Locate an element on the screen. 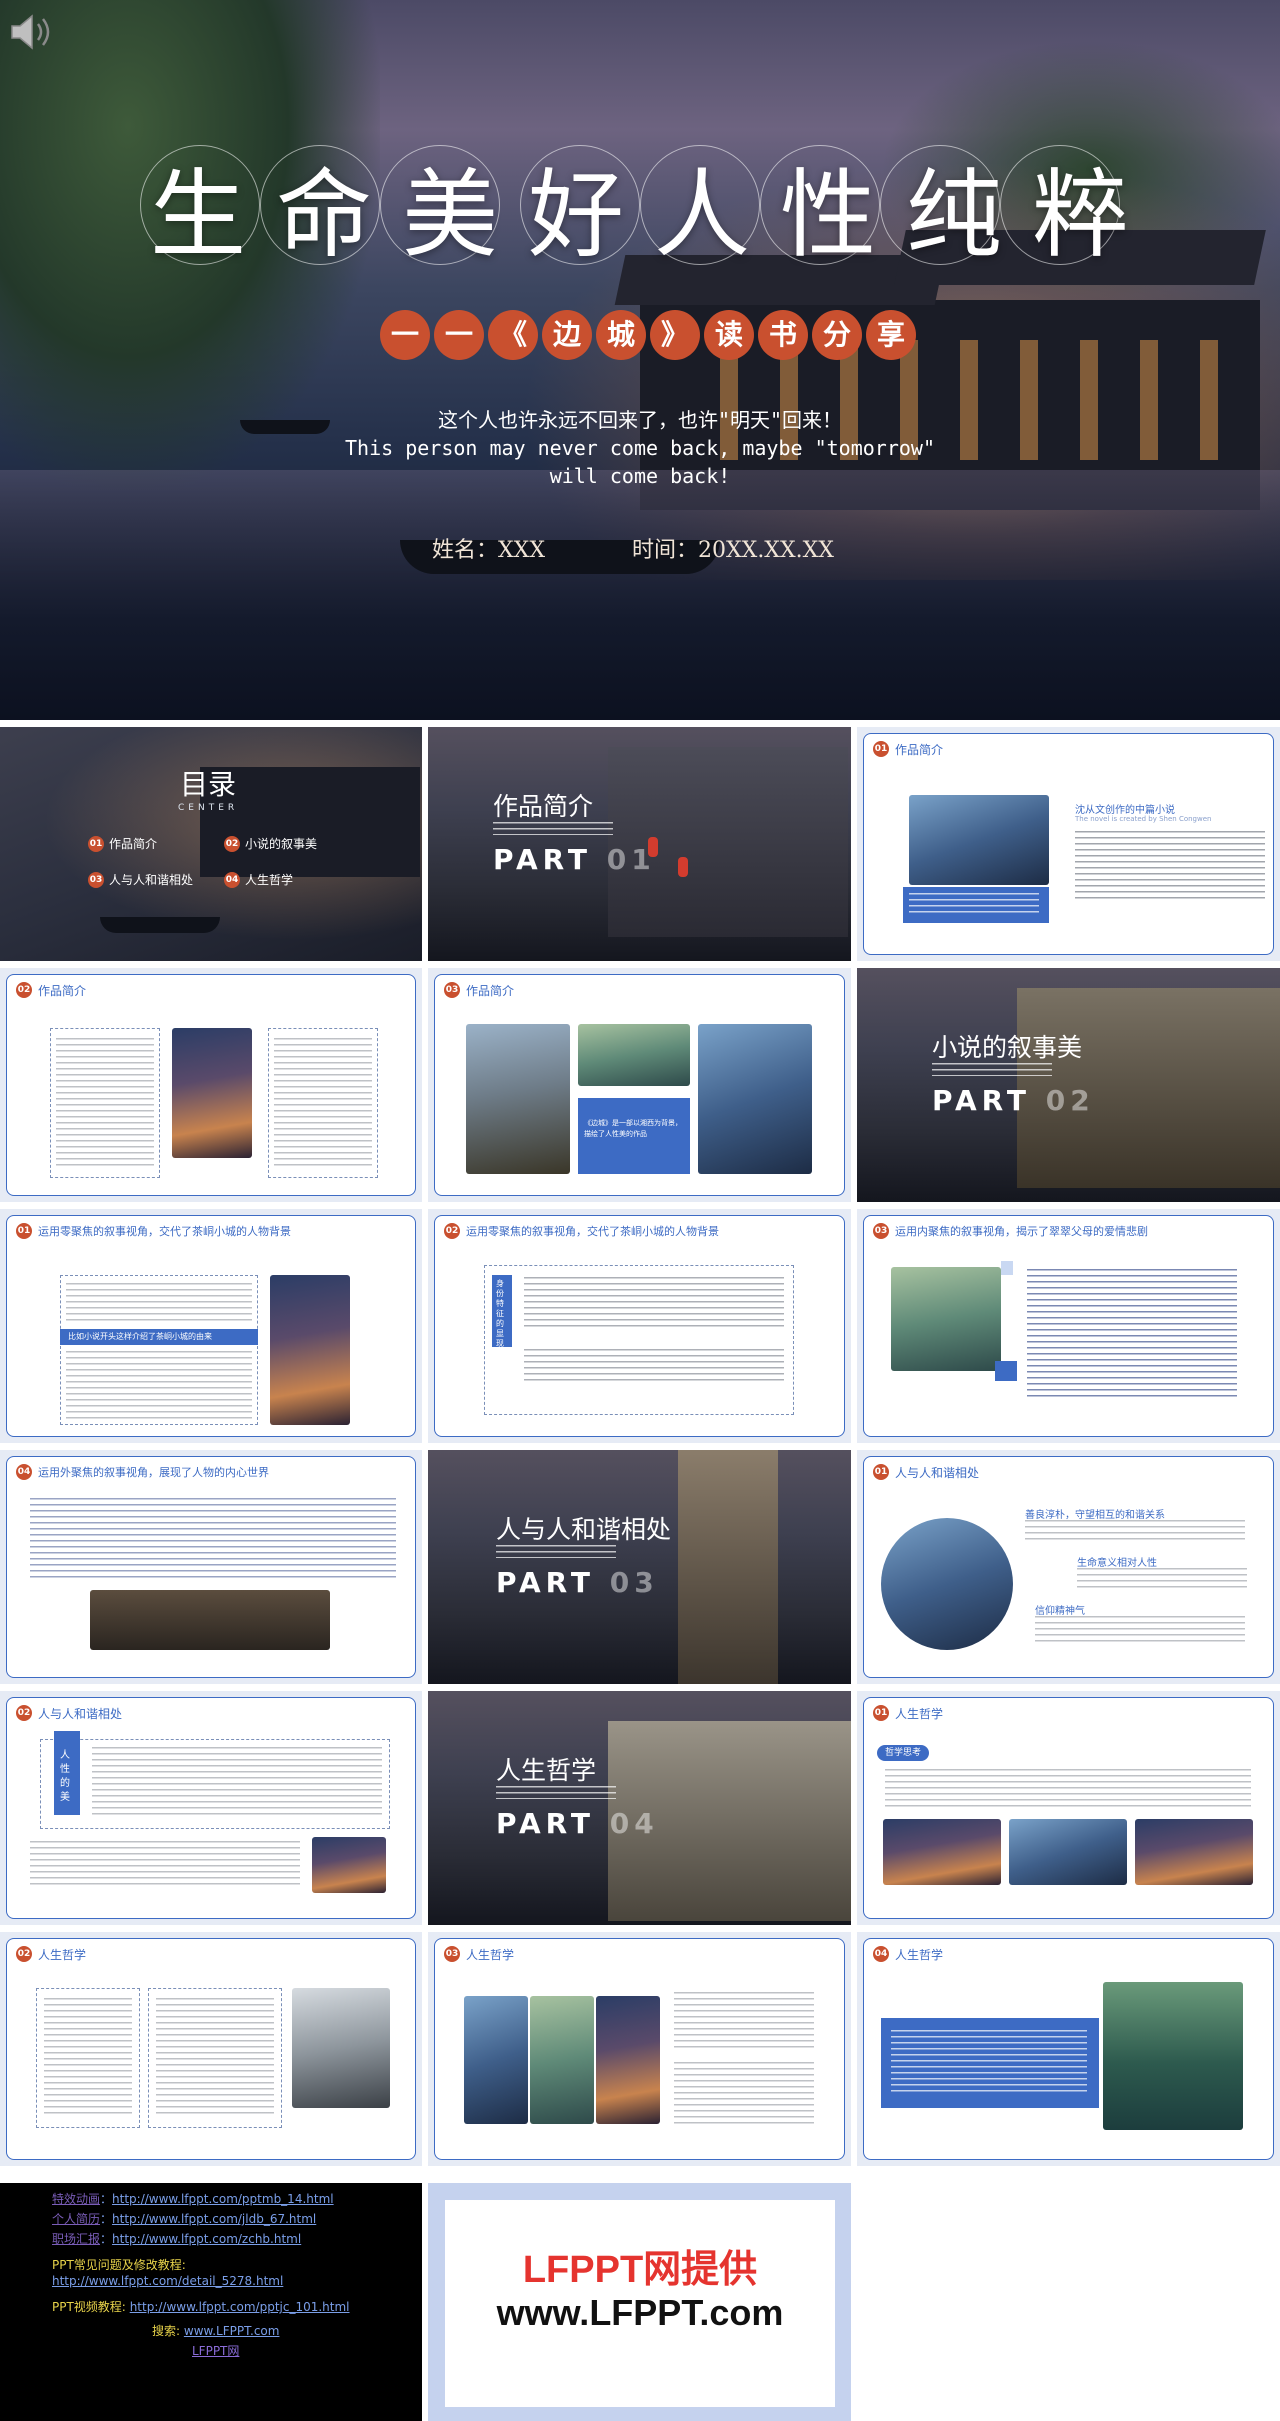  brand-line-1: LFPPT网提供 is located at coordinates (640, 2270).